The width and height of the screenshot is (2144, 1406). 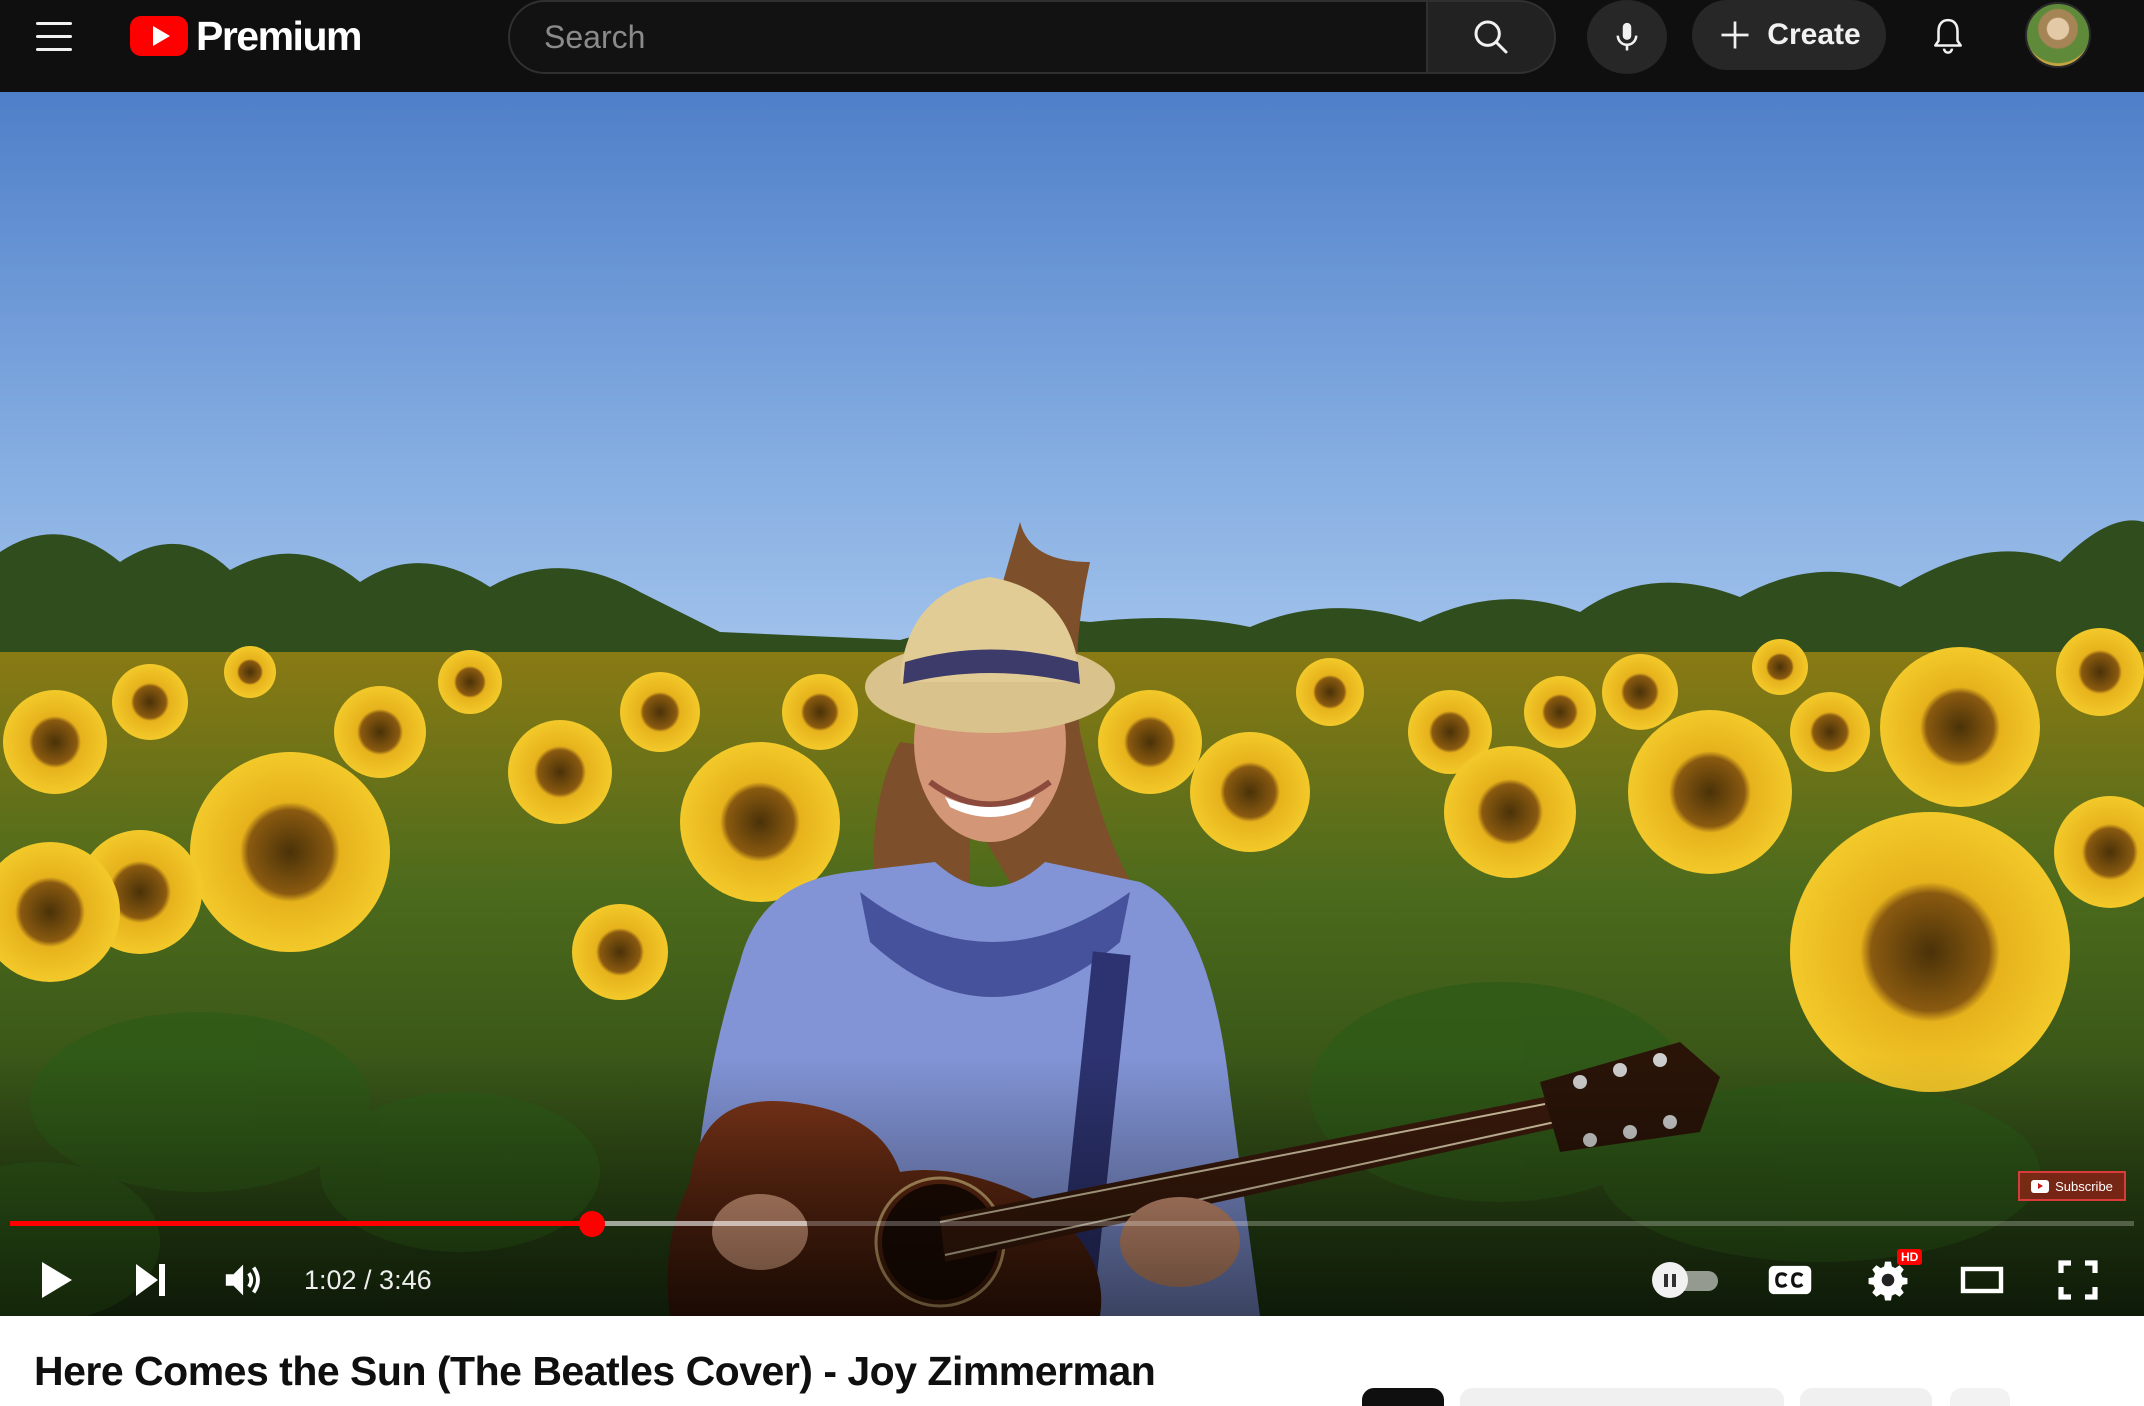 I want to click on time-current-duration: 1:02 / 3:46, so click(x=368, y=1279).